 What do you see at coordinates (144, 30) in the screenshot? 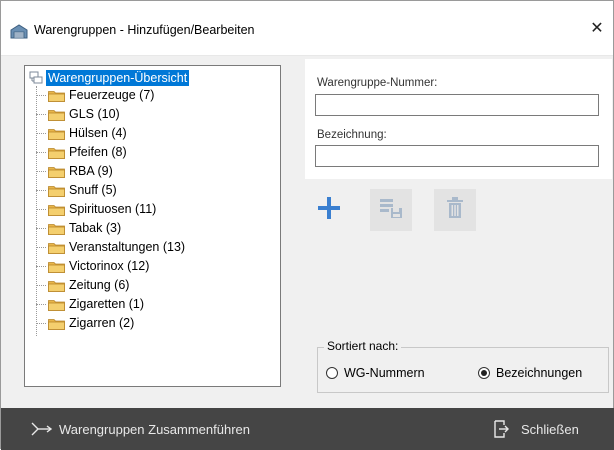
I see `window-title: Warengruppen - Hinzufügen/Bearbeiten` at bounding box center [144, 30].